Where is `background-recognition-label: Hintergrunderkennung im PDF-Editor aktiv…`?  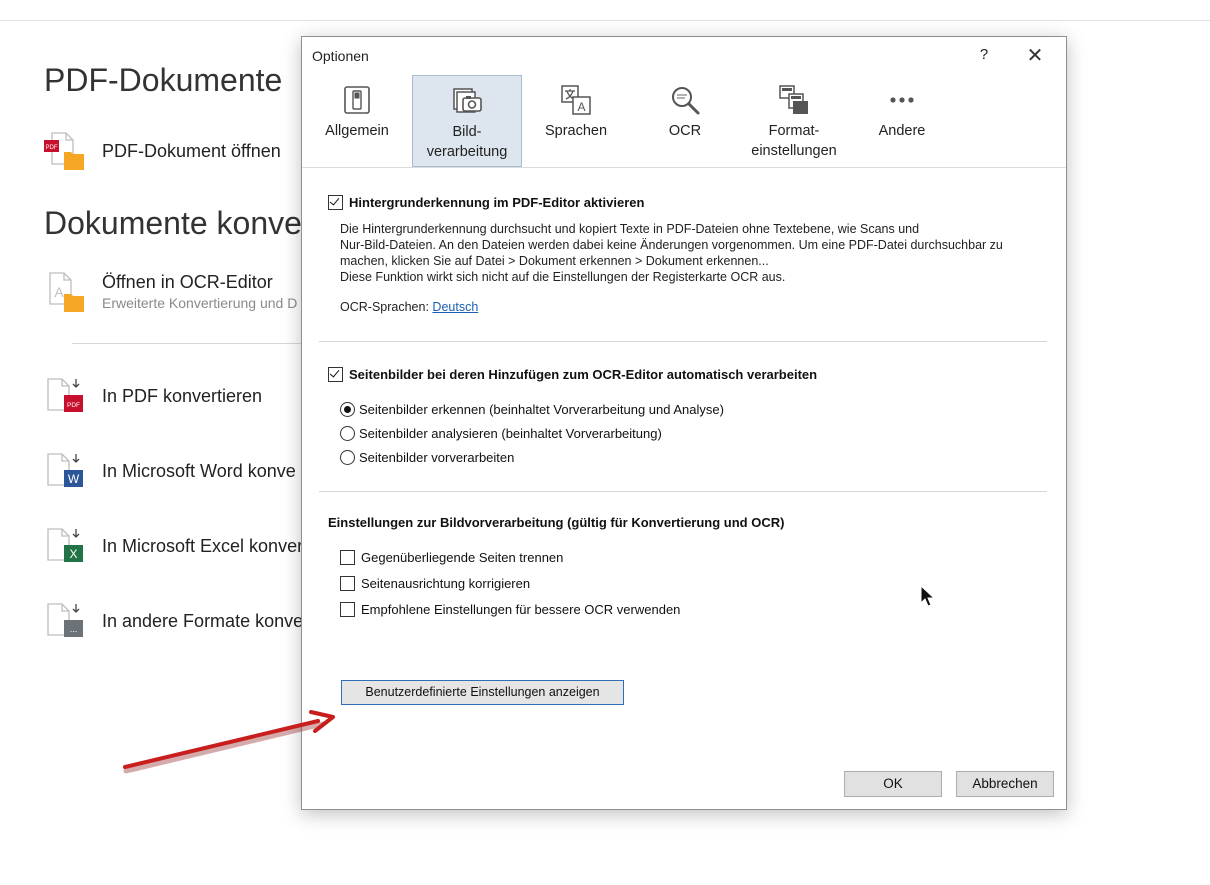 background-recognition-label: Hintergrunderkennung im PDF-Editor aktiv… is located at coordinates (497, 202).